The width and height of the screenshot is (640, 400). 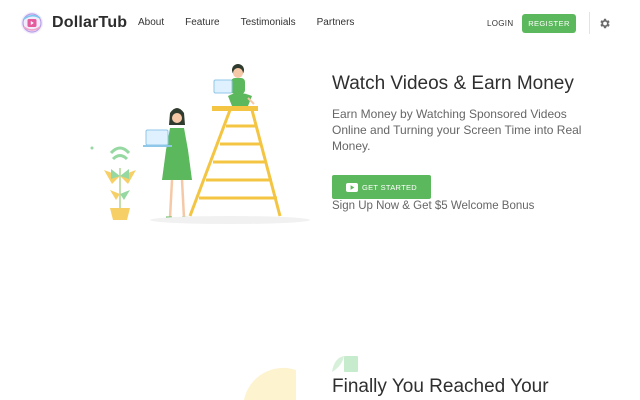 What do you see at coordinates (500, 23) in the screenshot?
I see `login-link: LOGIN` at bounding box center [500, 23].